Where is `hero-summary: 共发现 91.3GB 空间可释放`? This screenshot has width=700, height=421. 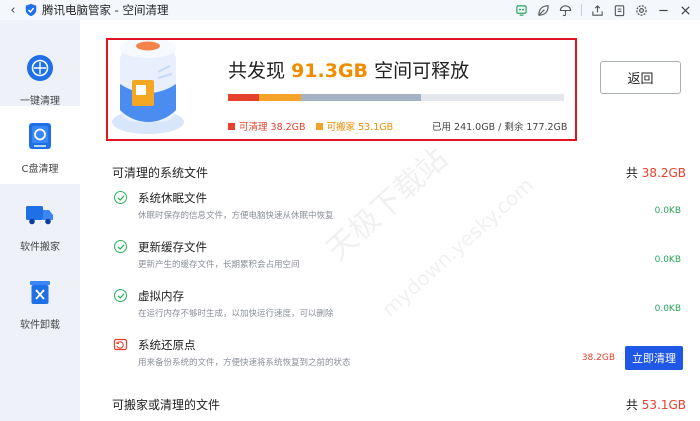
hero-summary: 共发现 91.3GB 空间可释放 is located at coordinates (348, 69).